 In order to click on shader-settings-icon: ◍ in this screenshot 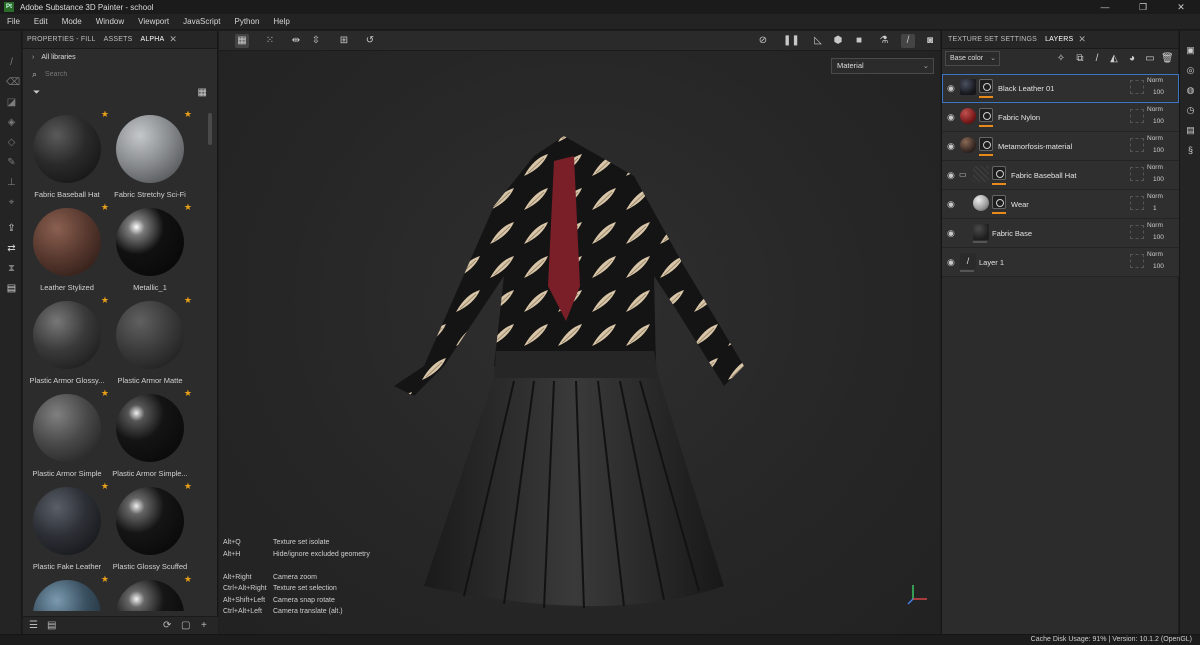, I will do `click(1190, 90)`.